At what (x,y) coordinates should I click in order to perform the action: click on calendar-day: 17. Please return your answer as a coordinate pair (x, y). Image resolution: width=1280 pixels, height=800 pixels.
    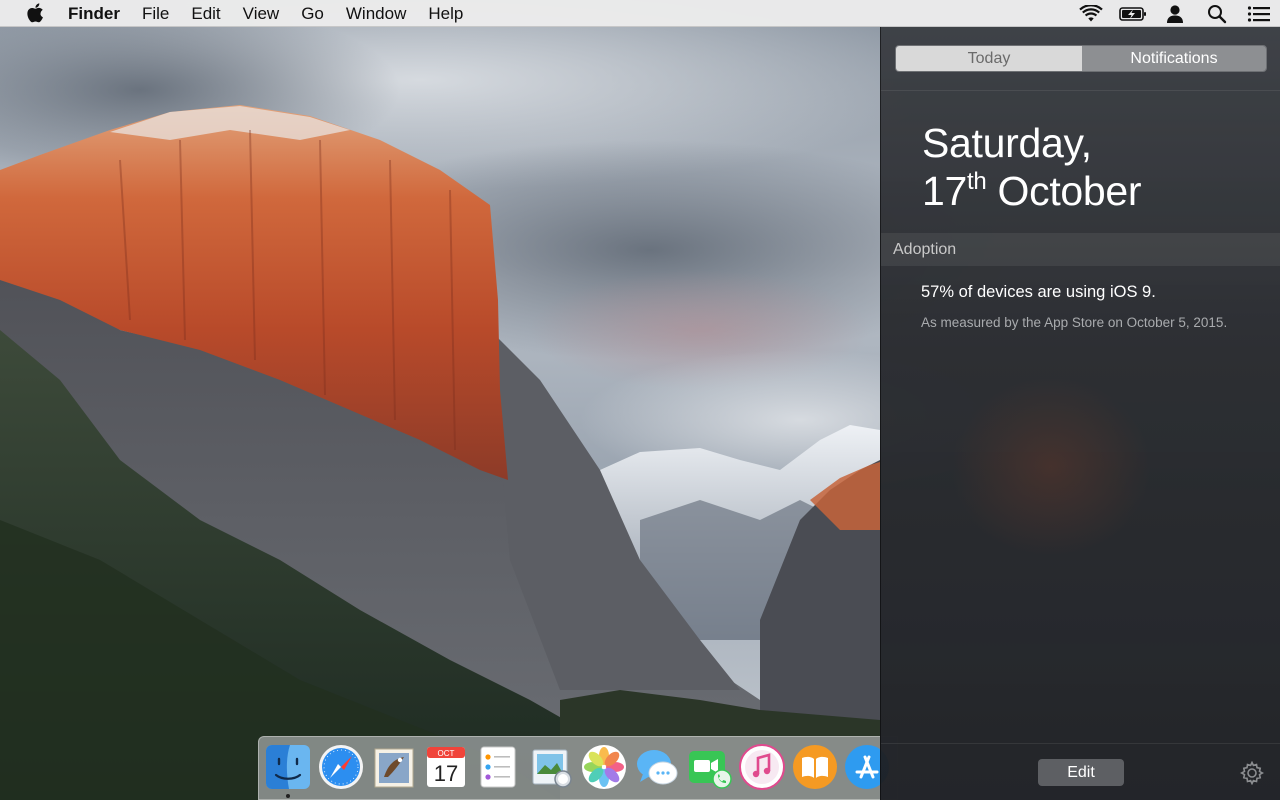
    Looking at the image, I should click on (446, 773).